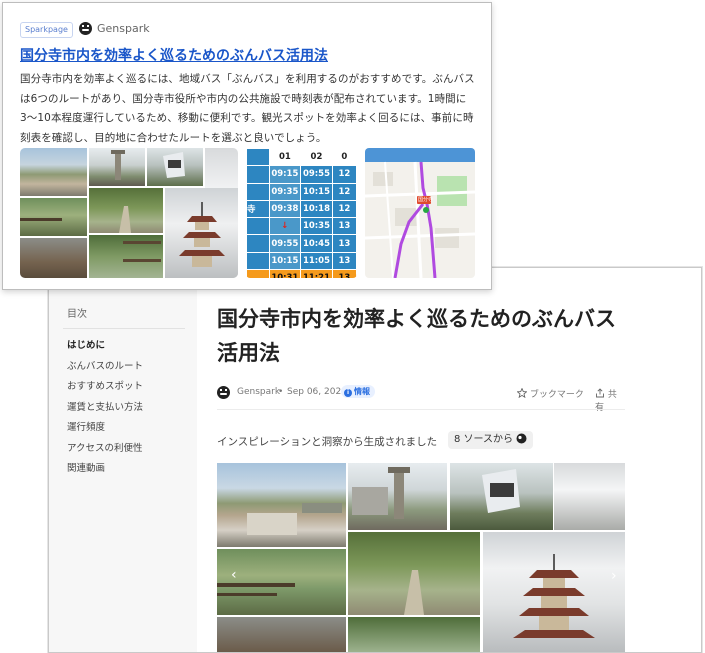 Image resolution: width=705 pixels, height=653 pixels. What do you see at coordinates (105, 346) in the screenshot?
I see `toc-item-intro: はじめに` at bounding box center [105, 346].